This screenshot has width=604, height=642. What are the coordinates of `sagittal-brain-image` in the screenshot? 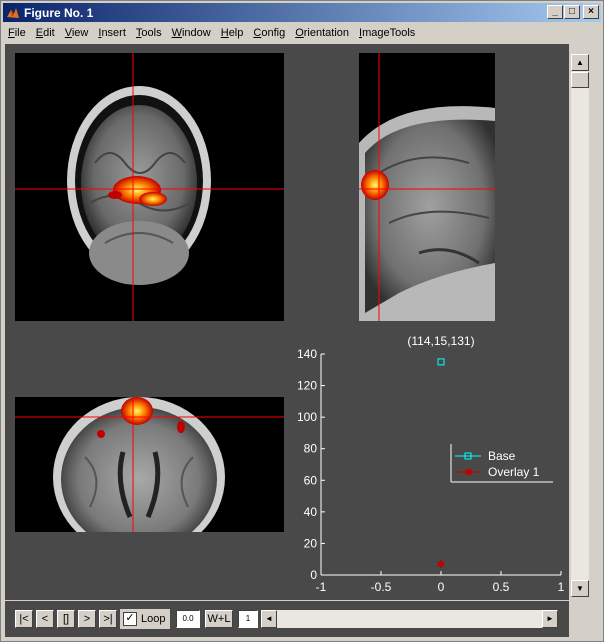 It's located at (427, 187).